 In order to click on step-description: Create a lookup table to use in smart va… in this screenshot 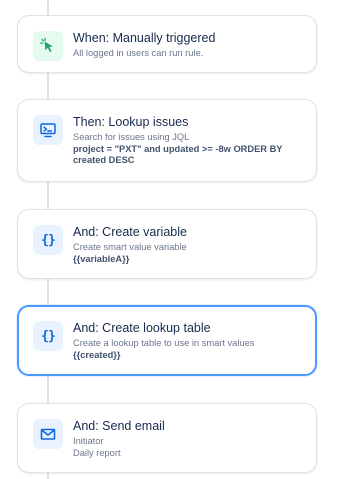, I will do `click(164, 343)`.